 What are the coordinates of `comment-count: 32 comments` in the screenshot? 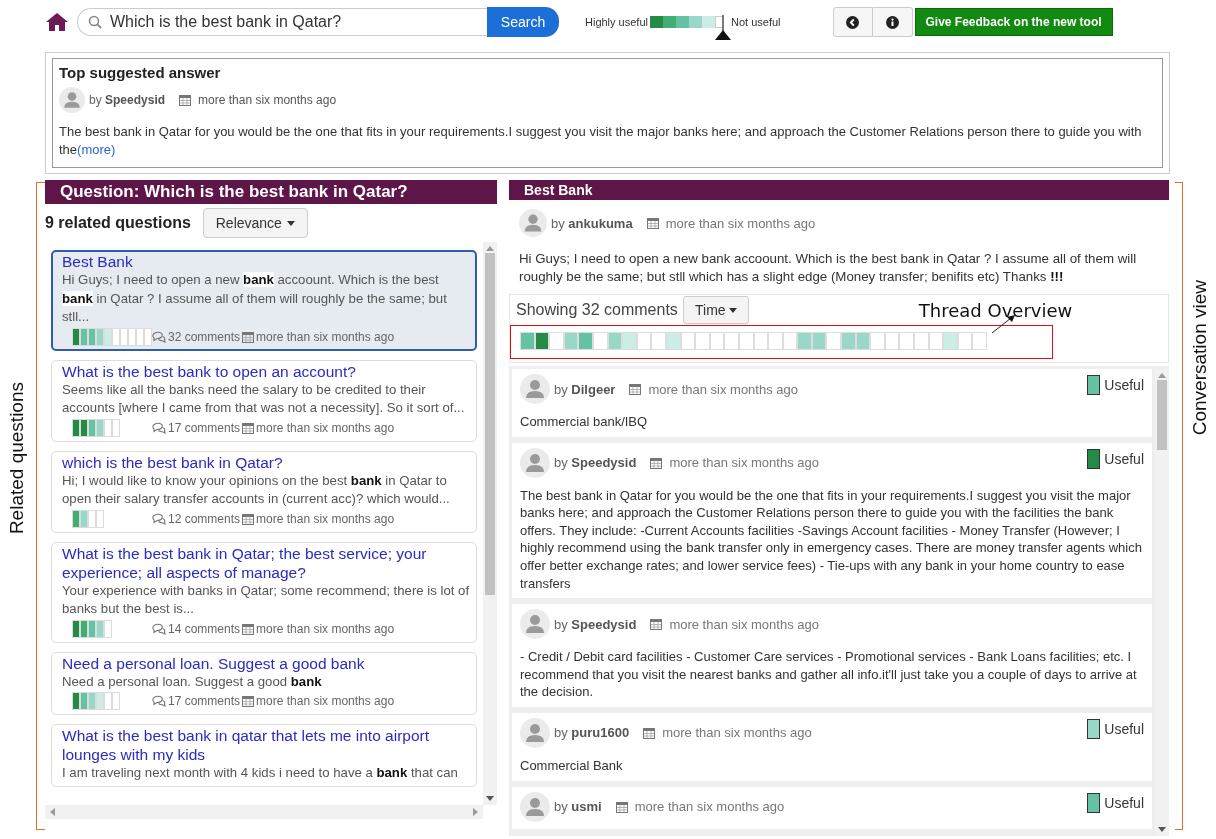 It's located at (204, 336).